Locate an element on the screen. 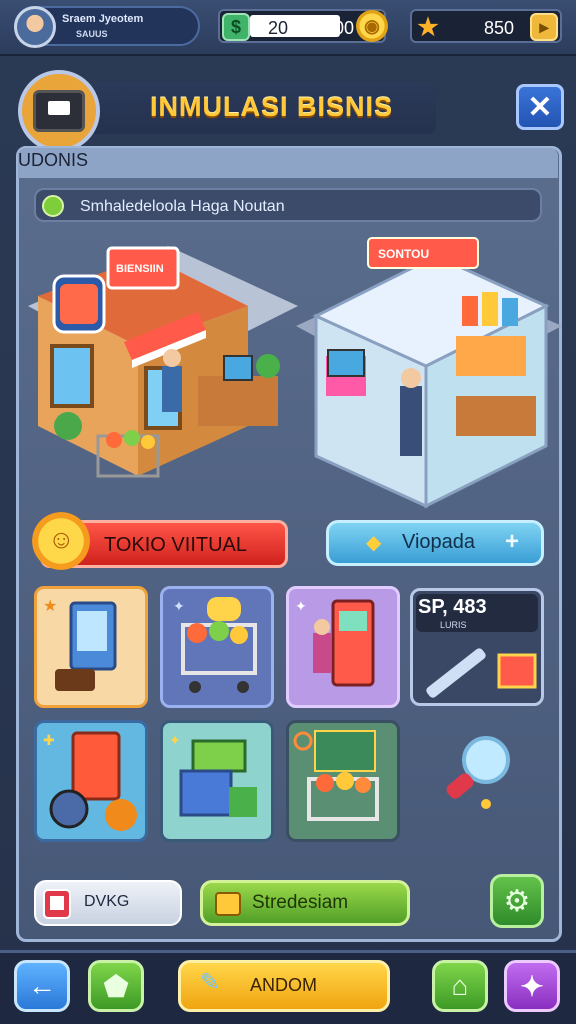 This screenshot has height=1024, width=576. tile-atm-kiosk: ✦ is located at coordinates (343, 647).